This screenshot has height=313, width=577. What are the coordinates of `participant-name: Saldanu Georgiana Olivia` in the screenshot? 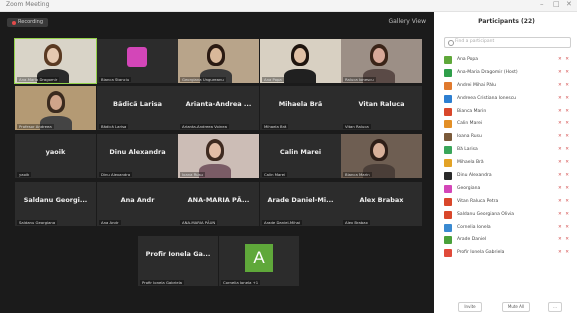 It's located at (486, 214).